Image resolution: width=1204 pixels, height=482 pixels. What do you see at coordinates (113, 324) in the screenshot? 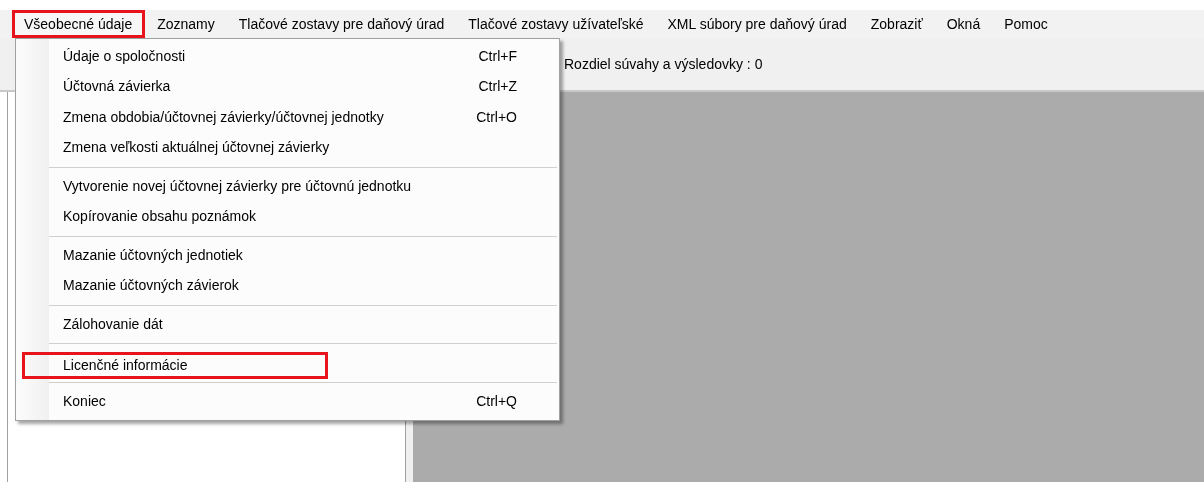
I see `menu-entry: Zálohovanie dát` at bounding box center [113, 324].